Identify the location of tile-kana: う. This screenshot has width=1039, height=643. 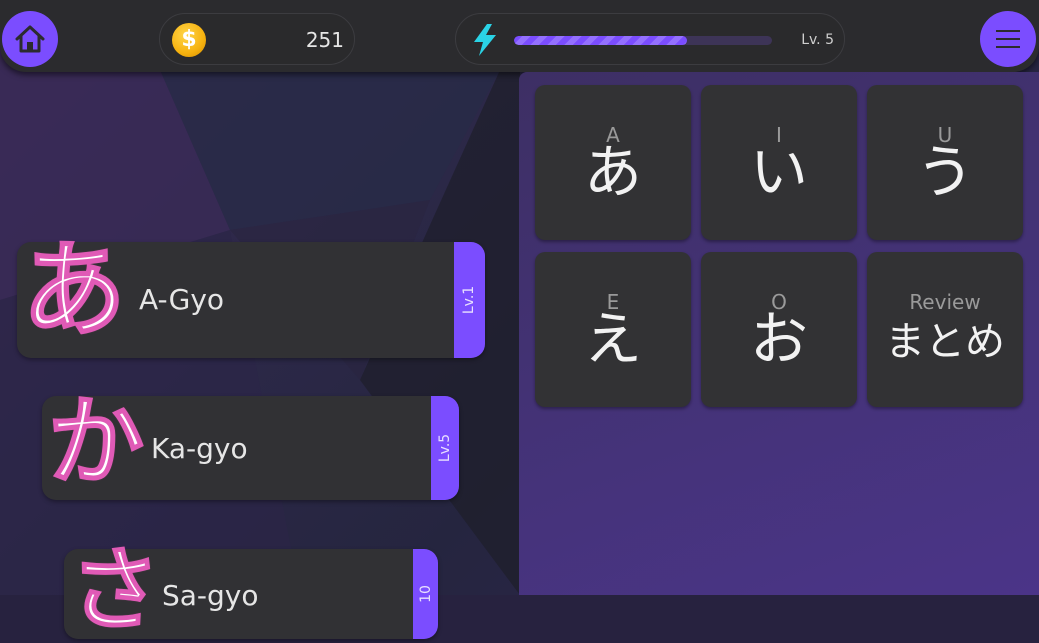
(944, 172).